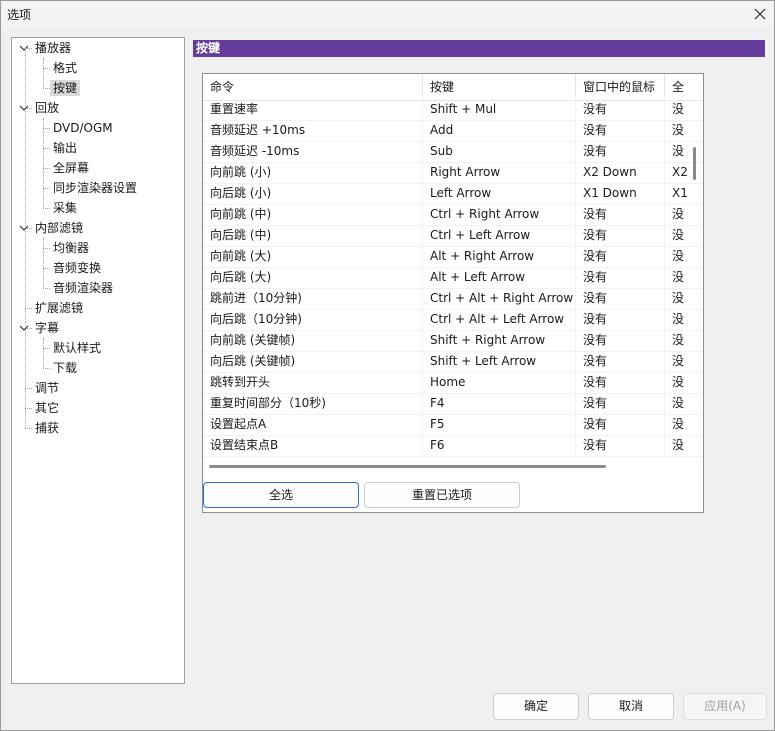  Describe the element at coordinates (453, 278) in the screenshot. I see `table-row: 向后跳 (大) Alt + Left Arrow 没有没` at that location.